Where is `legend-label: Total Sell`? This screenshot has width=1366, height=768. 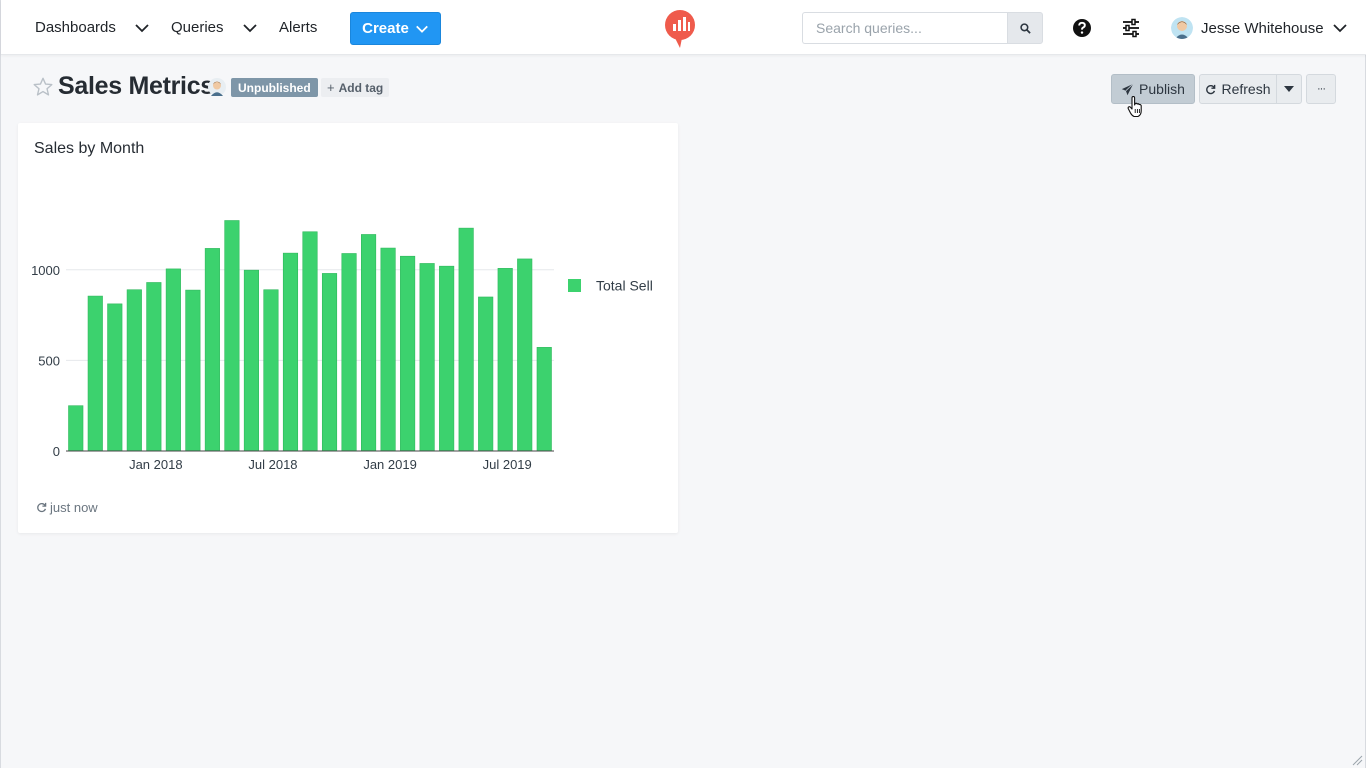
legend-label: Total Sell is located at coordinates (624, 286).